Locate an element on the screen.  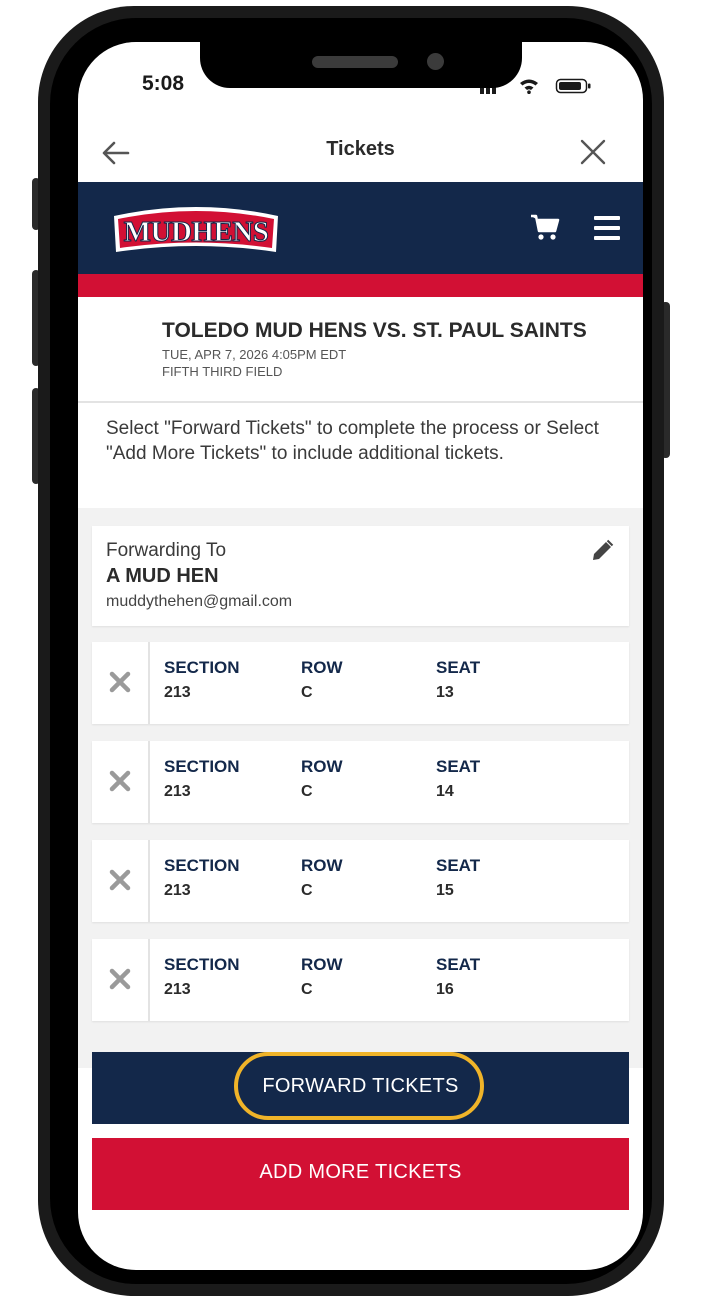
forward-tickets-label: FORWARD TICKETS is located at coordinates (360, 1086).